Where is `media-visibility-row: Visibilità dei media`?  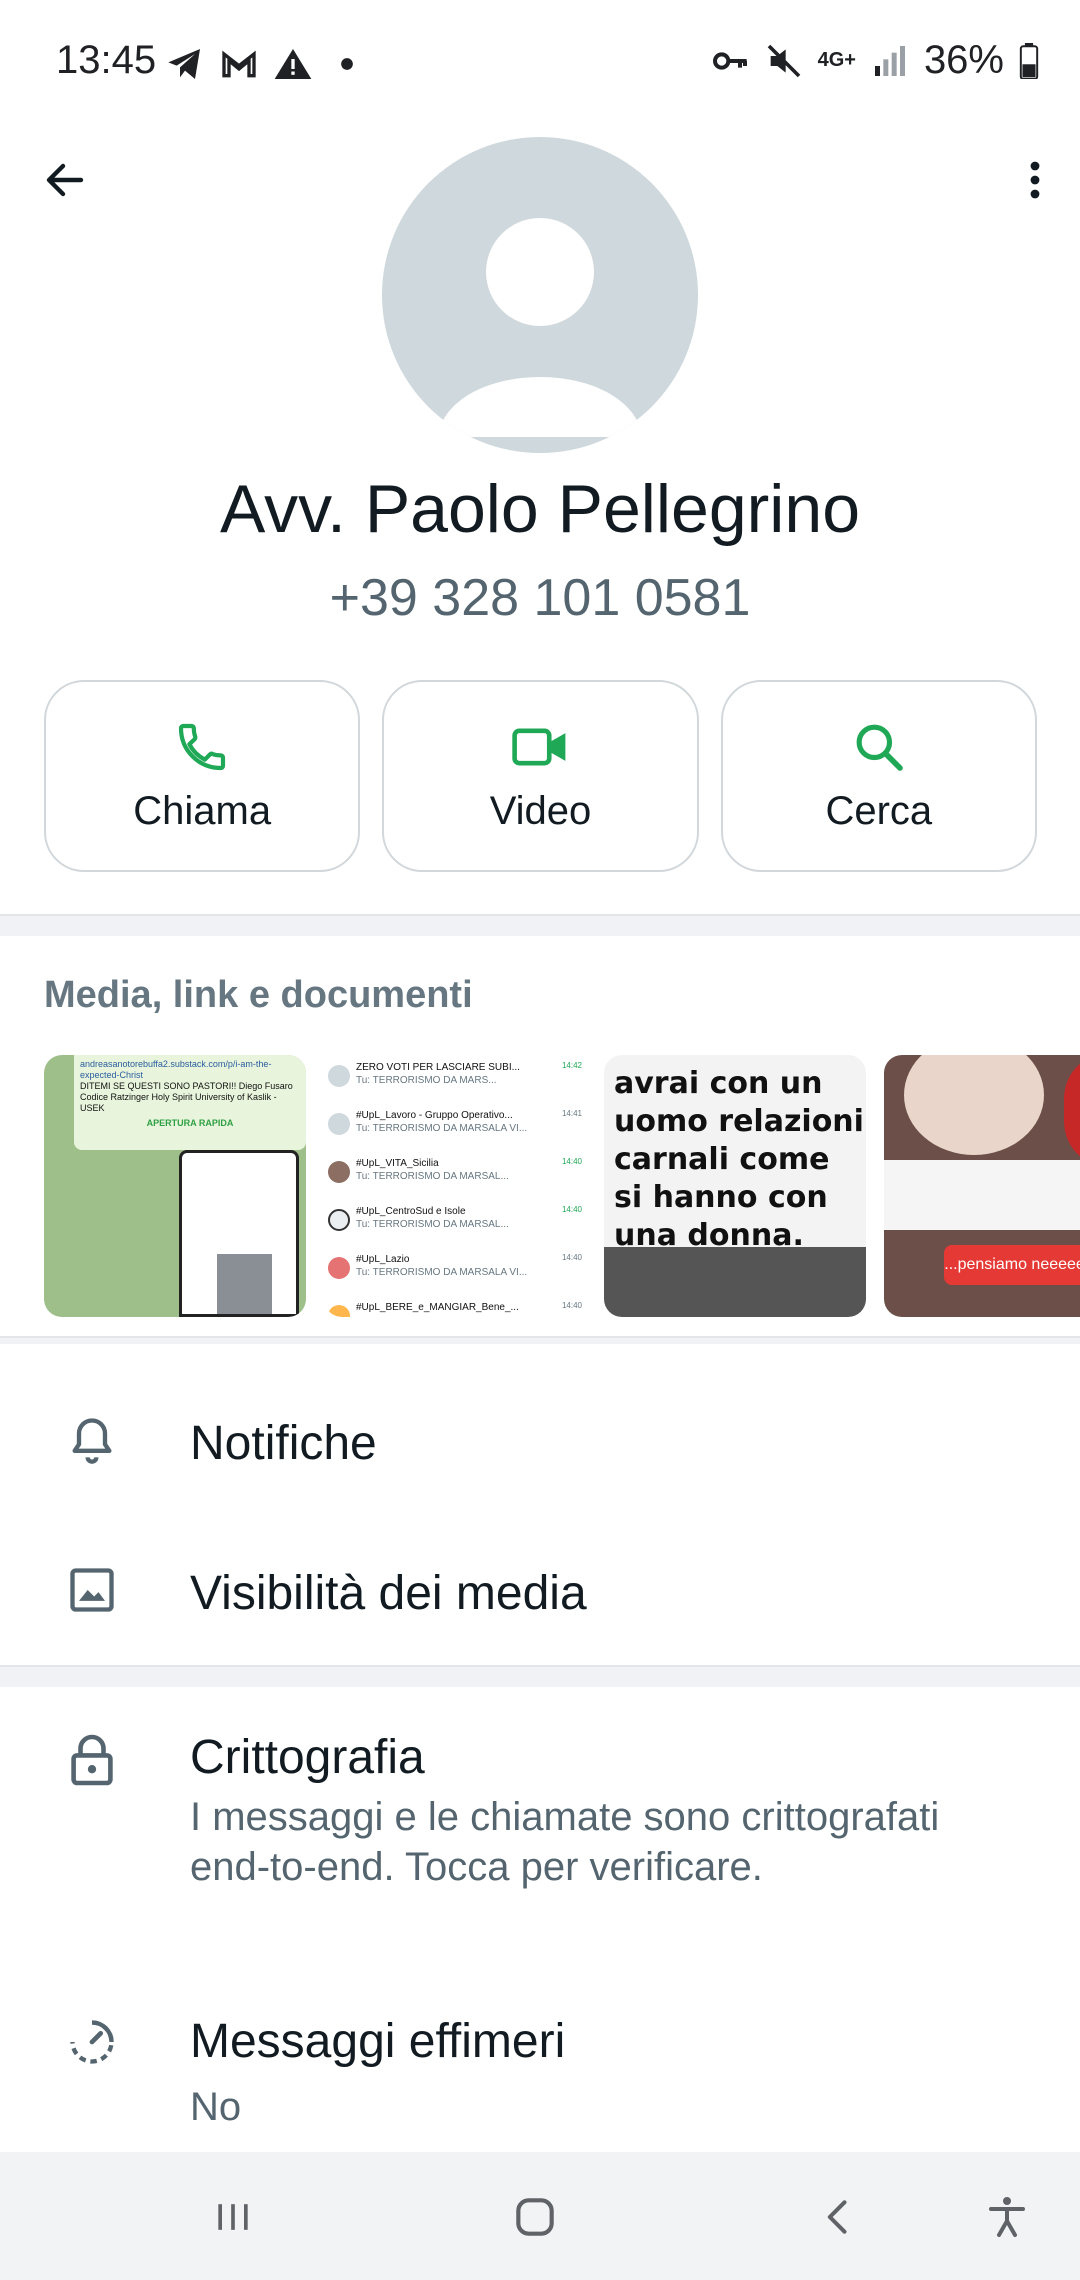
media-visibility-row: Visibilità dei media is located at coordinates (540, 1595).